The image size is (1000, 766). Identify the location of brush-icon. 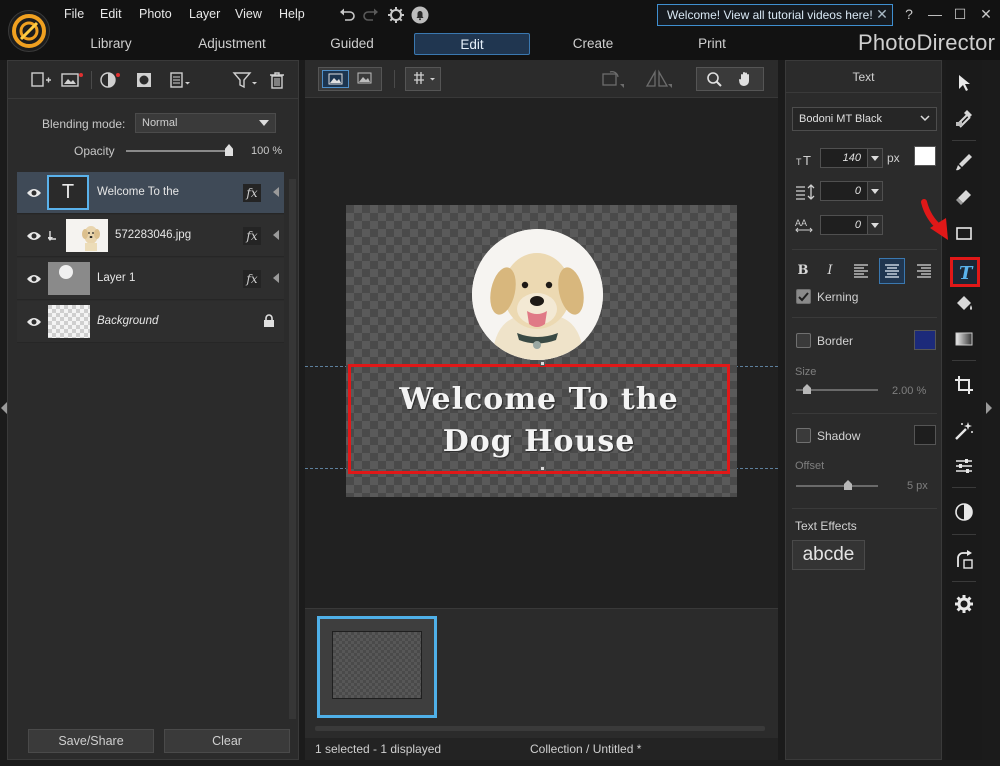
(964, 162).